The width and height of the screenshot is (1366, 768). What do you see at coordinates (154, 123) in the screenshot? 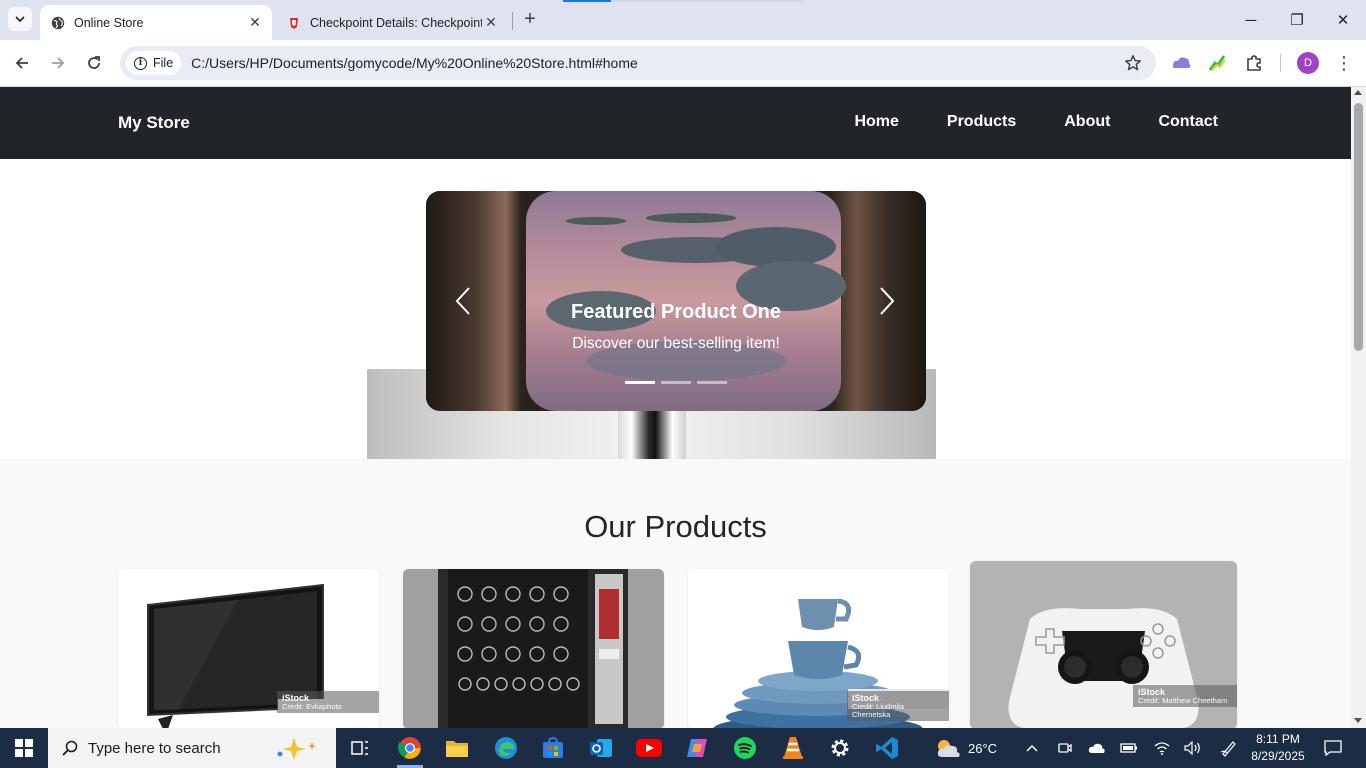
I see `site-brand: My Store` at bounding box center [154, 123].